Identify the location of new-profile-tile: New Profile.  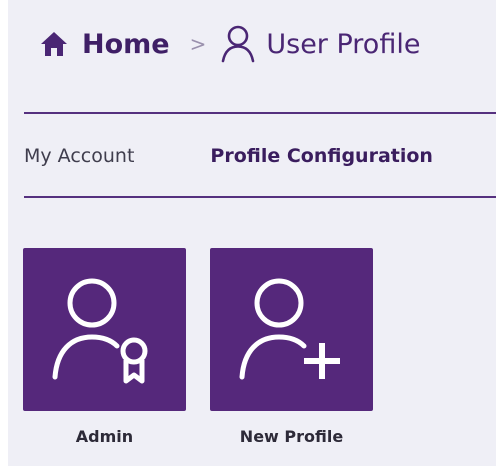
(291, 347).